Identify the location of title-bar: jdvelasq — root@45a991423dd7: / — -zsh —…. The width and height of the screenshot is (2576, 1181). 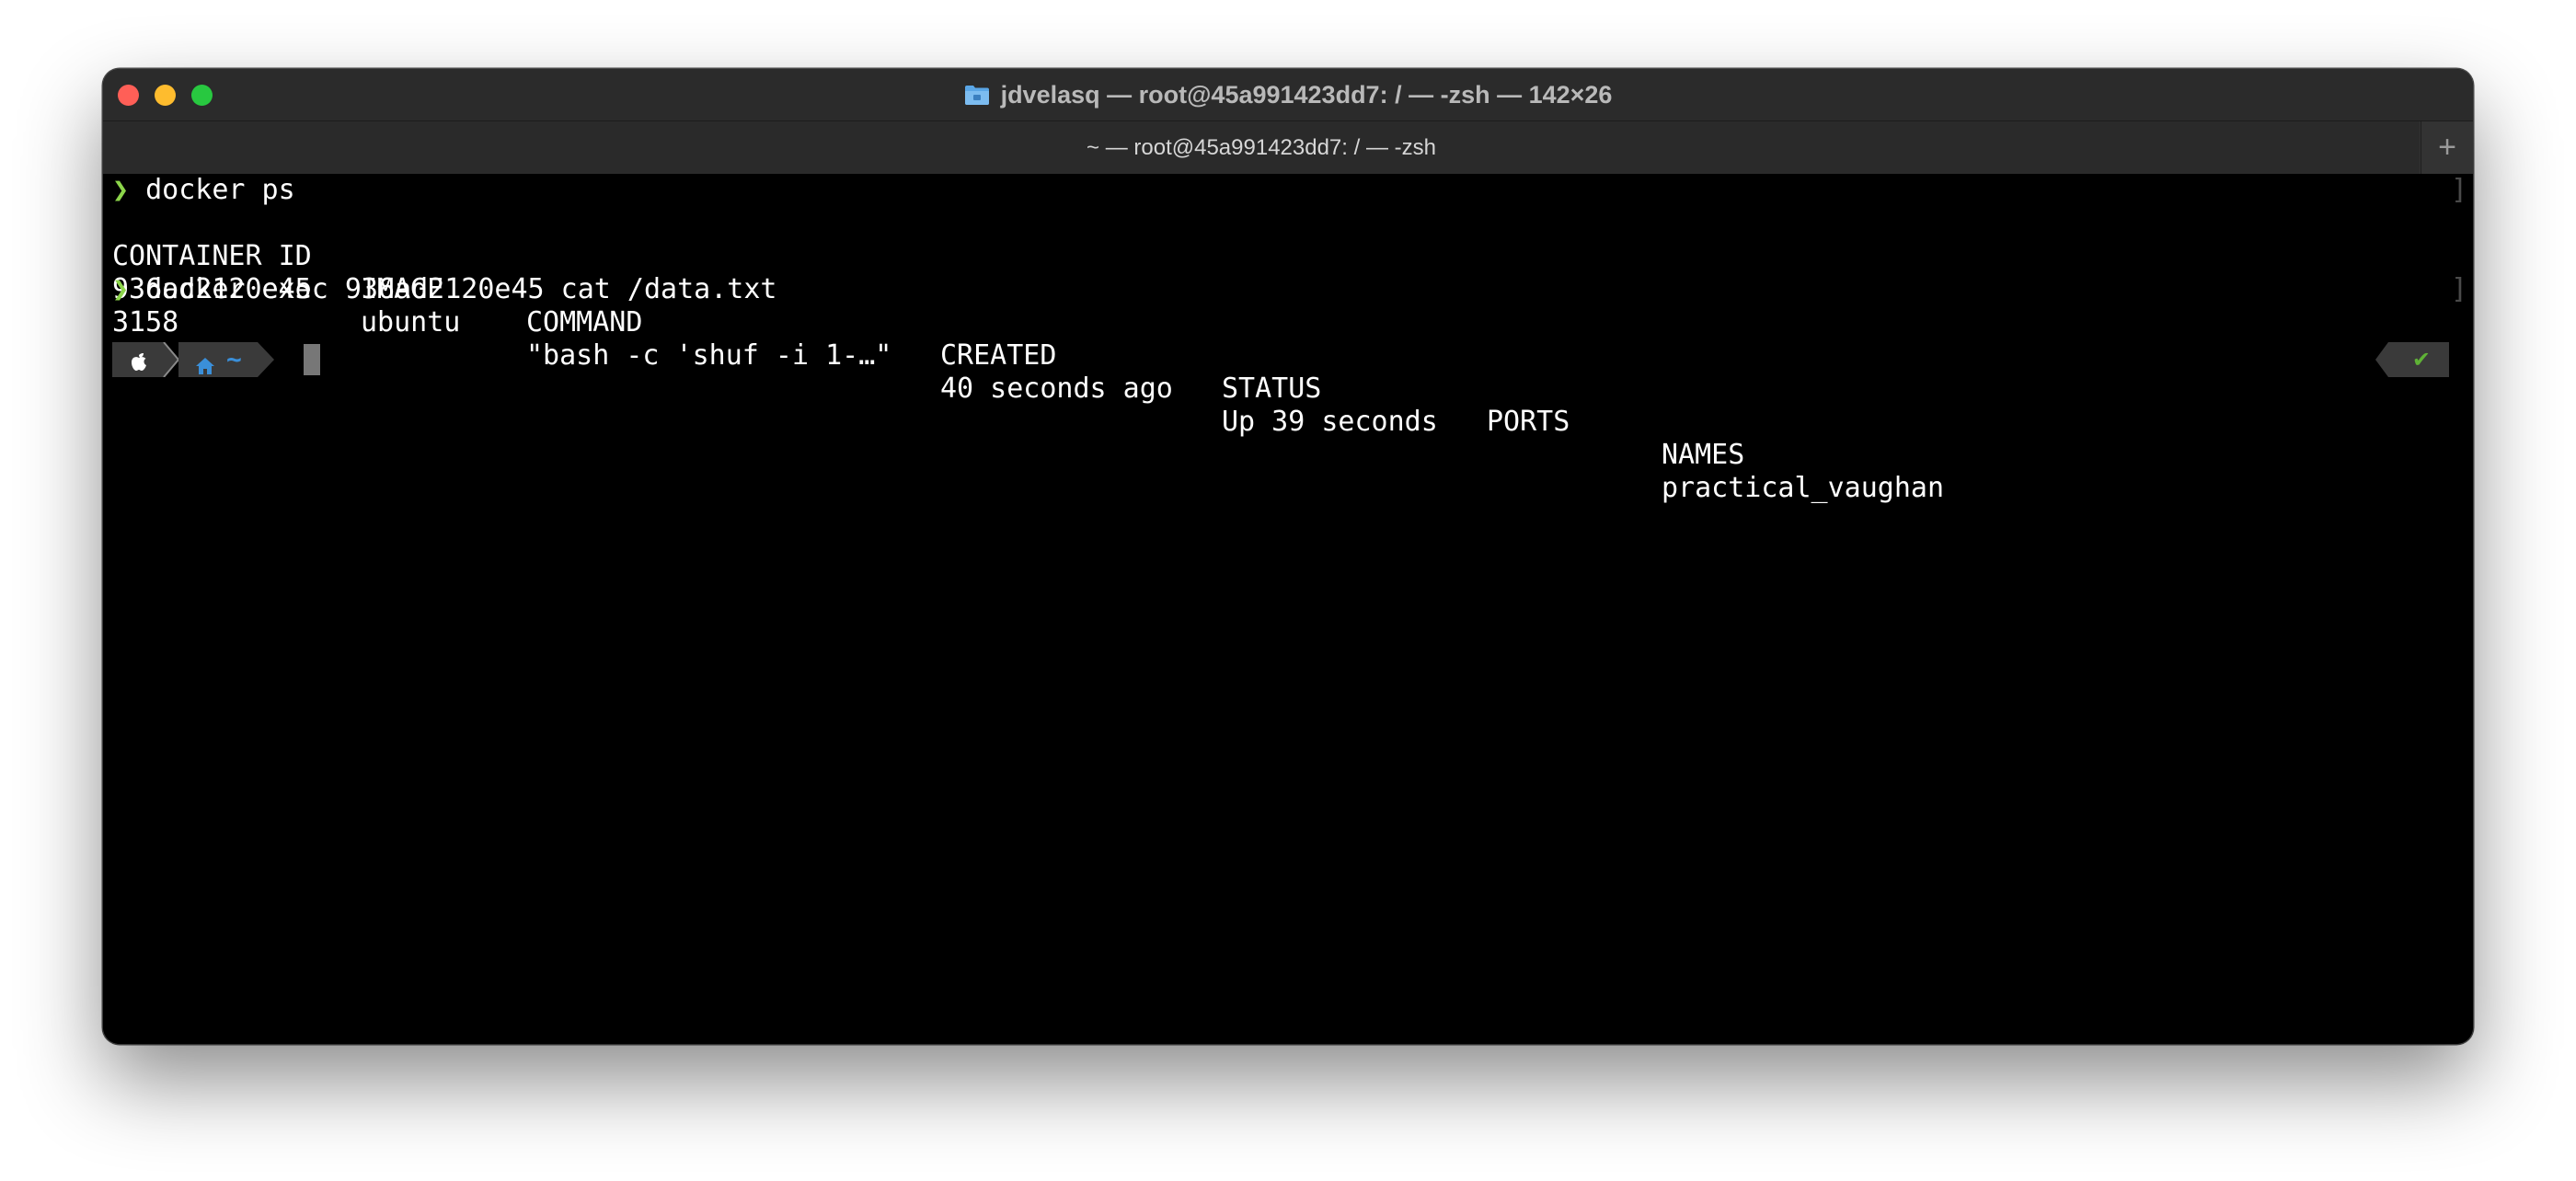
(1288, 94).